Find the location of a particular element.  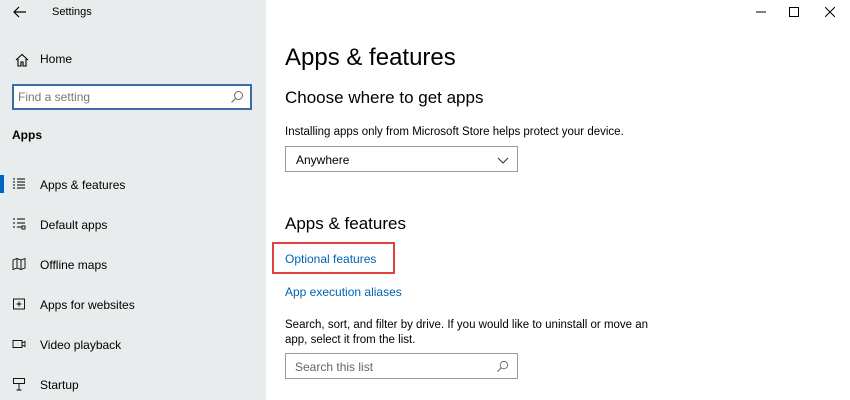

dropdown-value: Anywhere is located at coordinates (323, 160).